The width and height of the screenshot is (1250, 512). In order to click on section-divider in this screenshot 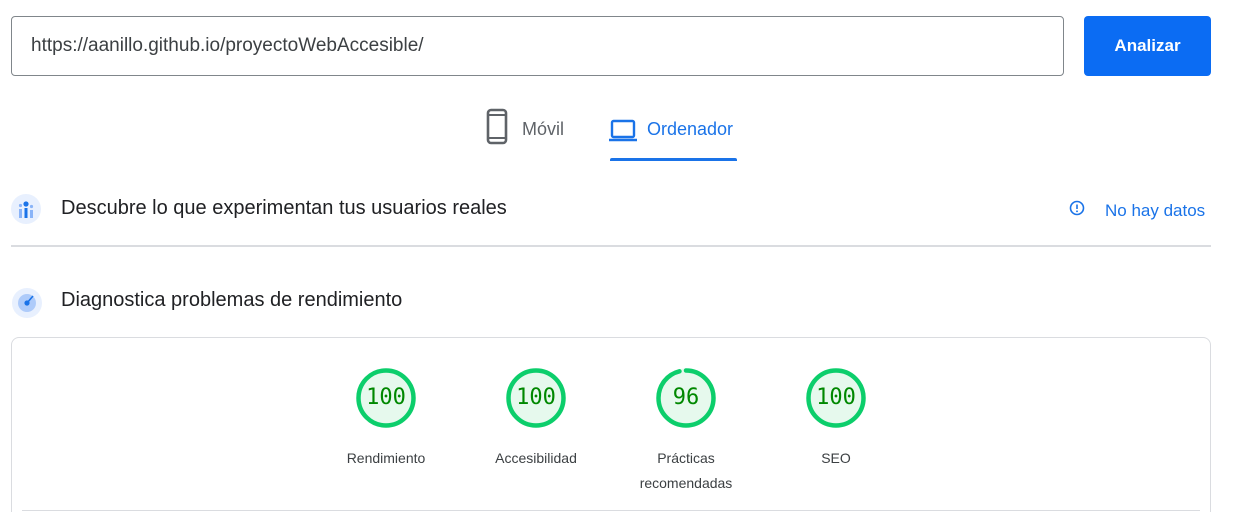, I will do `click(611, 246)`.